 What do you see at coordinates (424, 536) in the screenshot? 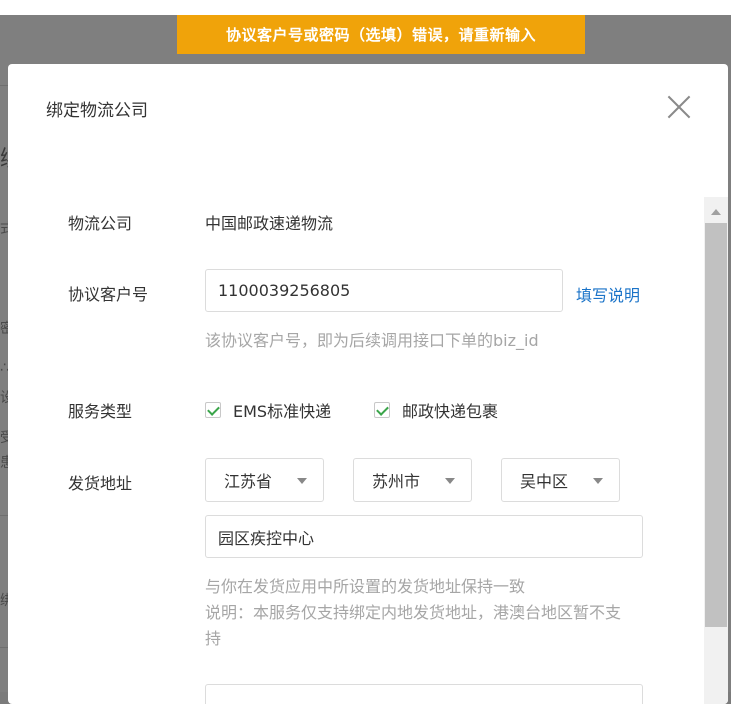
I see `address-detail-input: 园区疾控中心` at bounding box center [424, 536].